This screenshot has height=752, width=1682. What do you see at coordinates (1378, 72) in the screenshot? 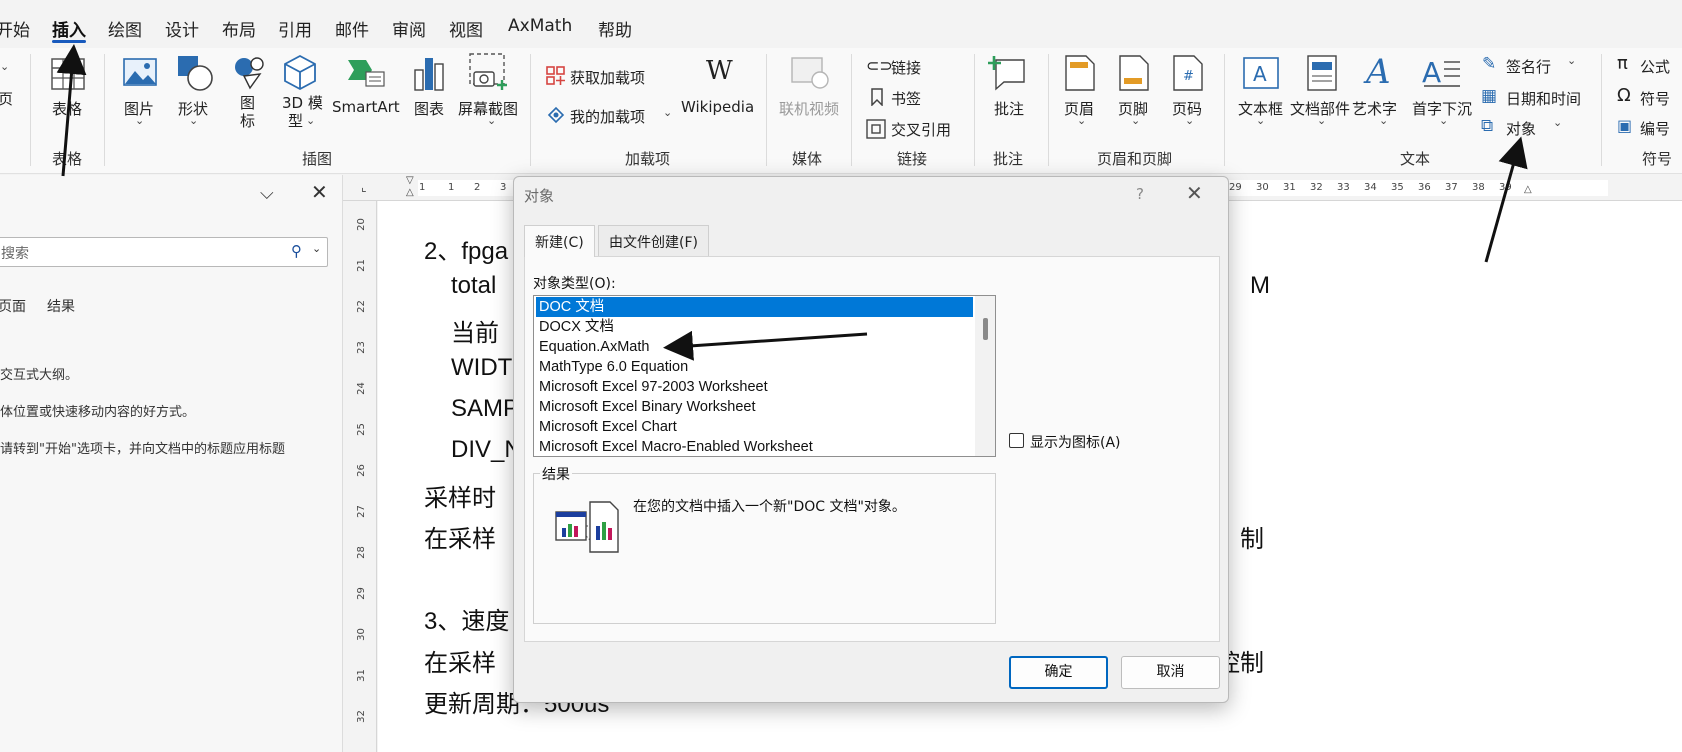
I see `wordart-icon: A` at bounding box center [1378, 72].